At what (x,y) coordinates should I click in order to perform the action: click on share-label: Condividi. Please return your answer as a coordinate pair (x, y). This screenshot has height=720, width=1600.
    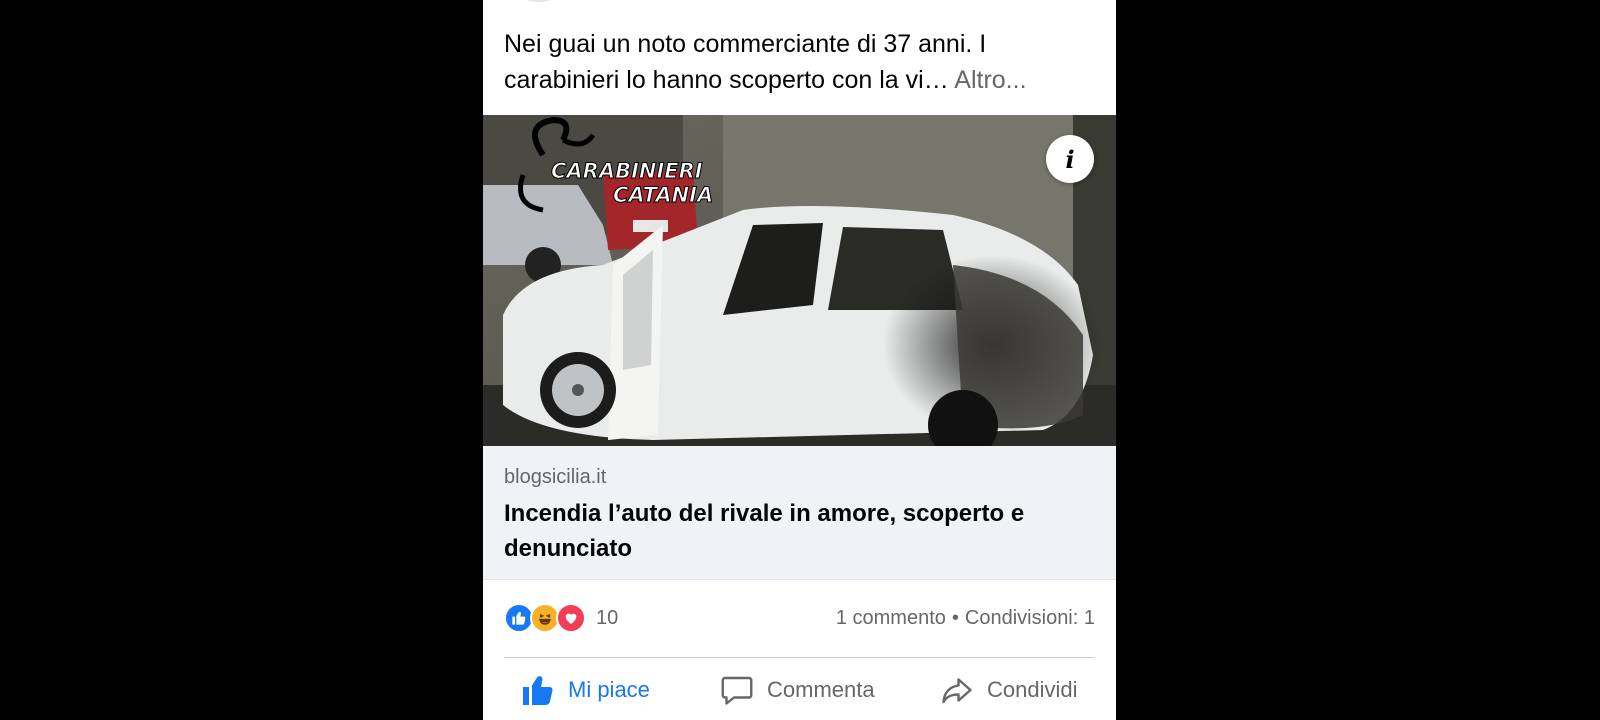
    Looking at the image, I should click on (1032, 689).